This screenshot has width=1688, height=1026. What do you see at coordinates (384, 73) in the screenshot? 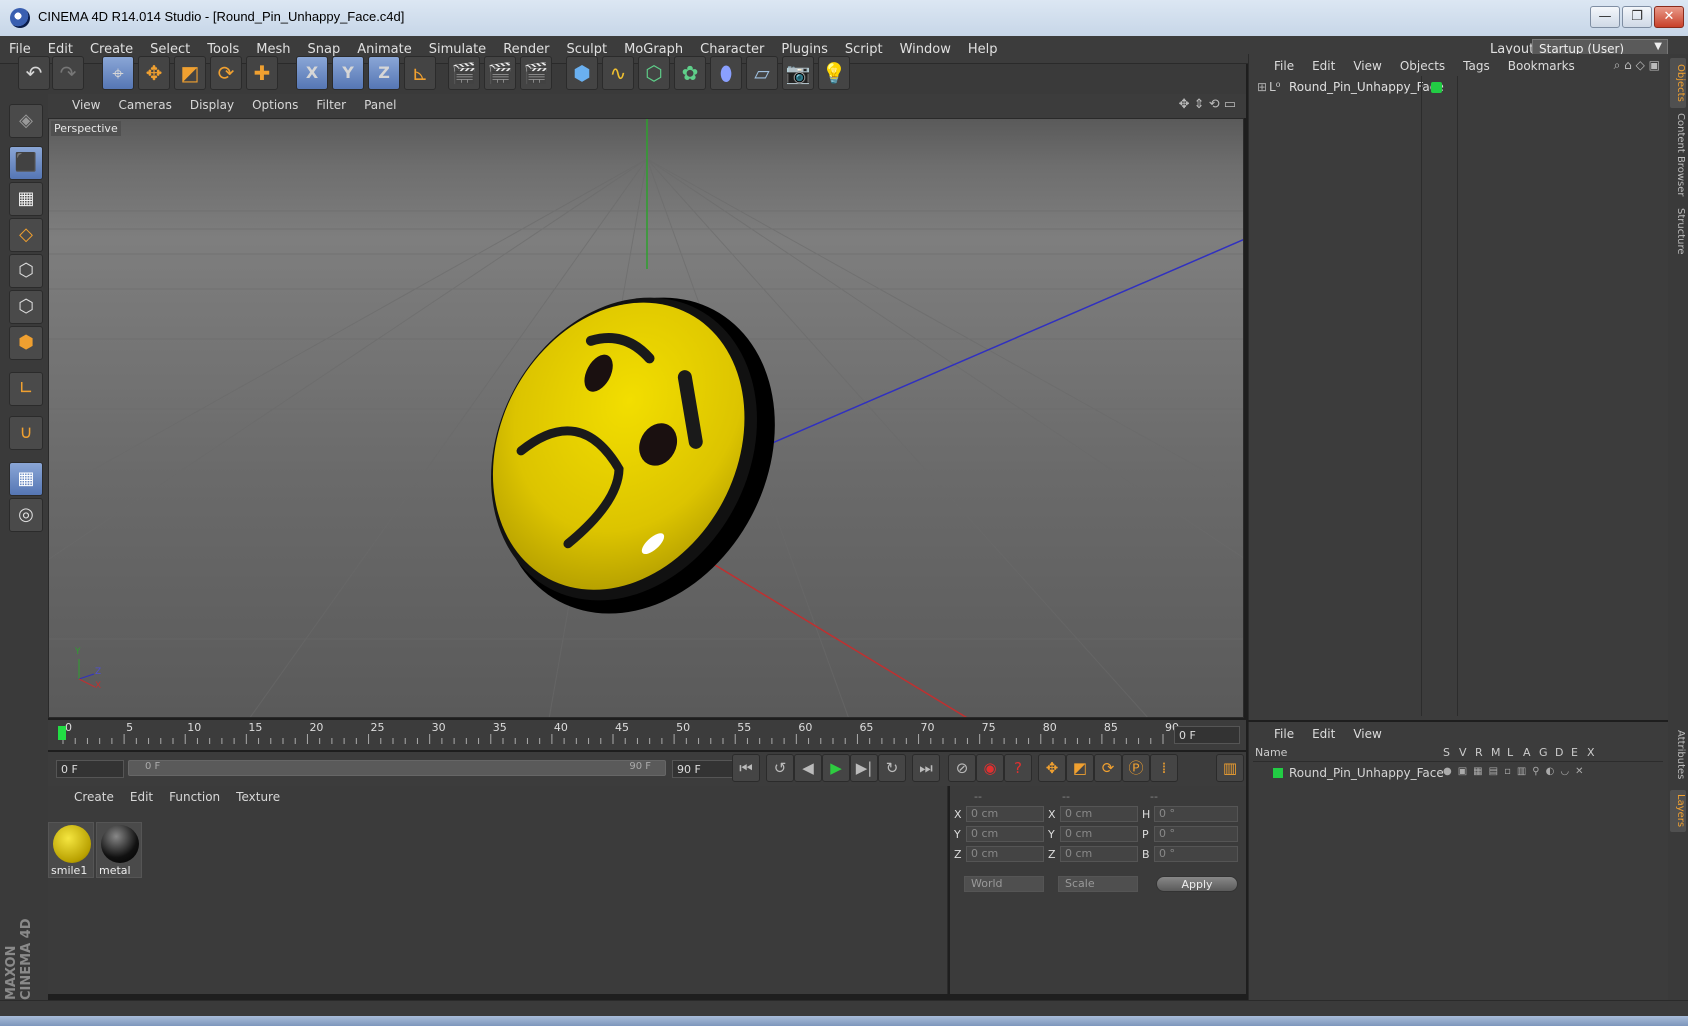
I see `z-axis-lock-button: Z` at bounding box center [384, 73].